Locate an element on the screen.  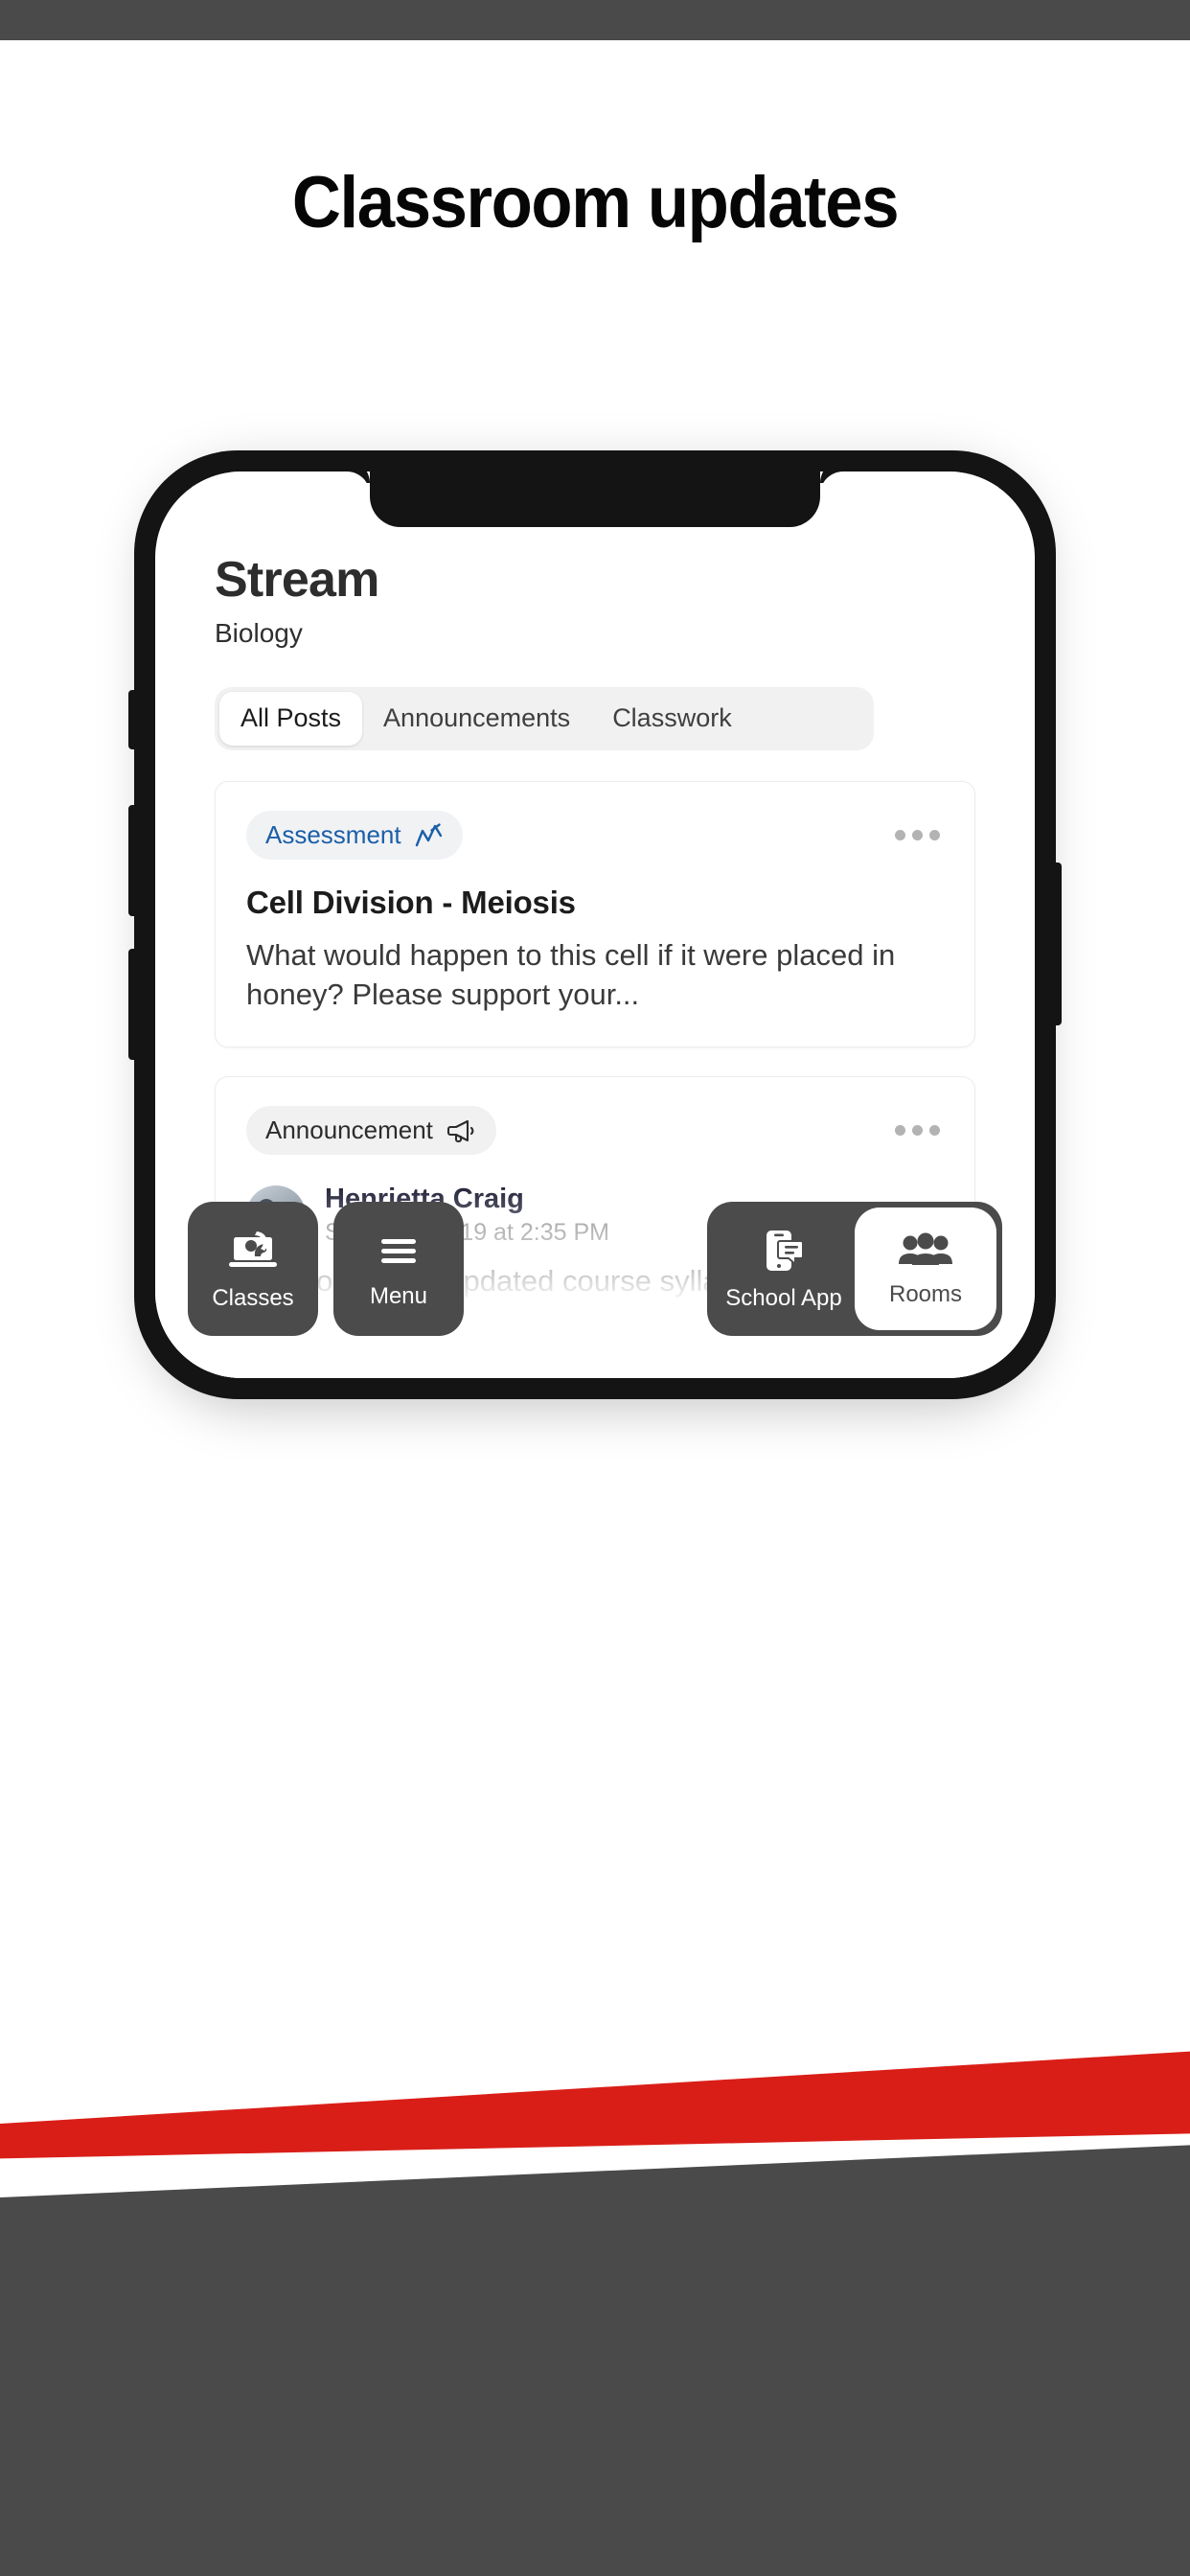
phone-volume-up-button is located at coordinates (133, 860).